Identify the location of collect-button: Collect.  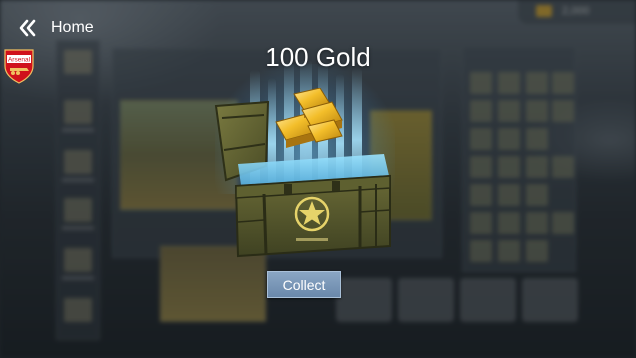
(304, 284).